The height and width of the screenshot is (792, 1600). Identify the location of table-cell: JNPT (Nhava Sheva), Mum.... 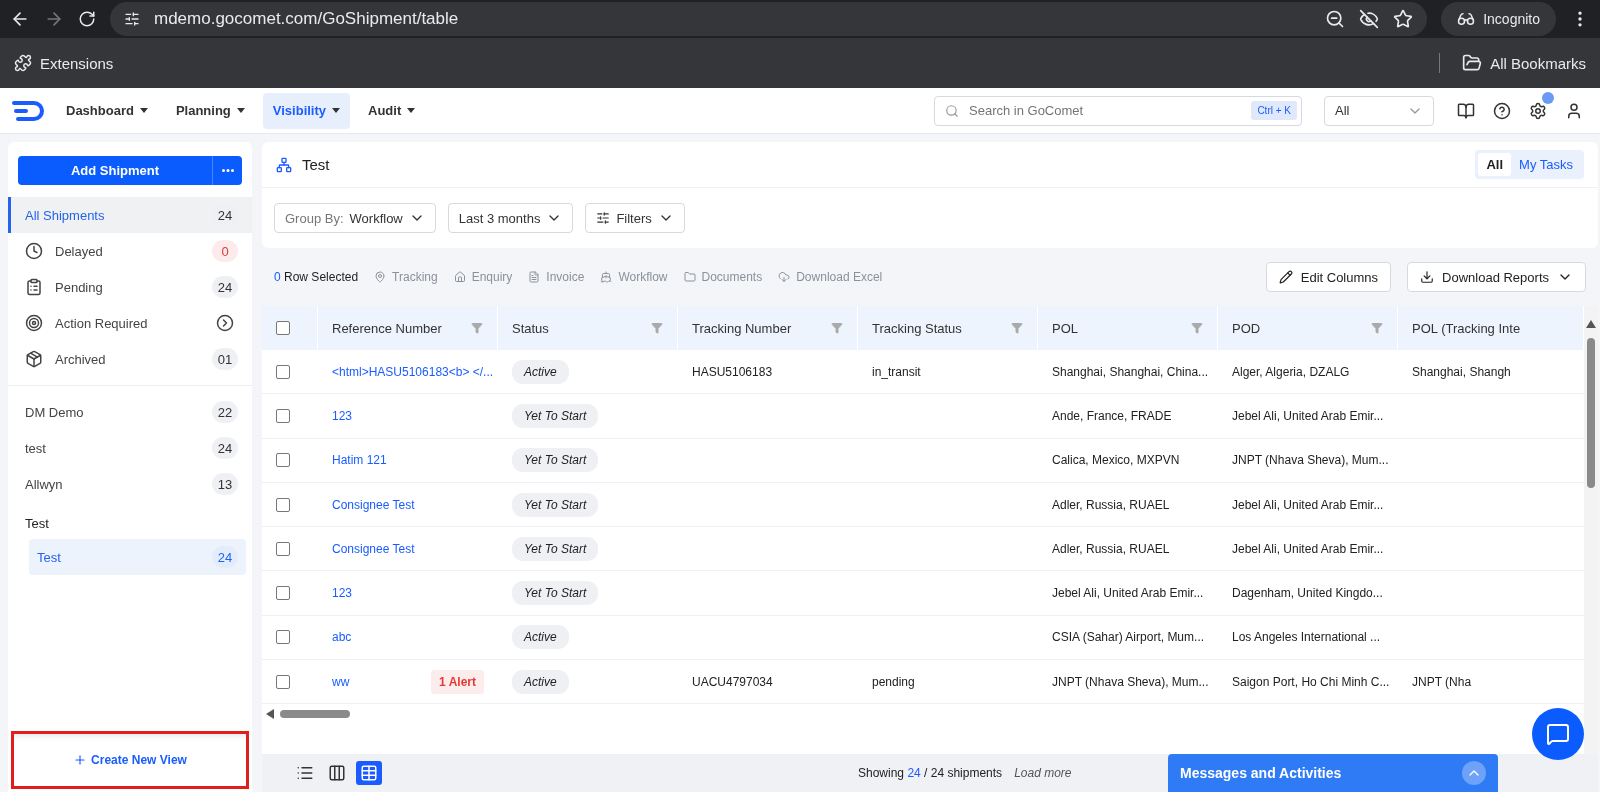
(1130, 681).